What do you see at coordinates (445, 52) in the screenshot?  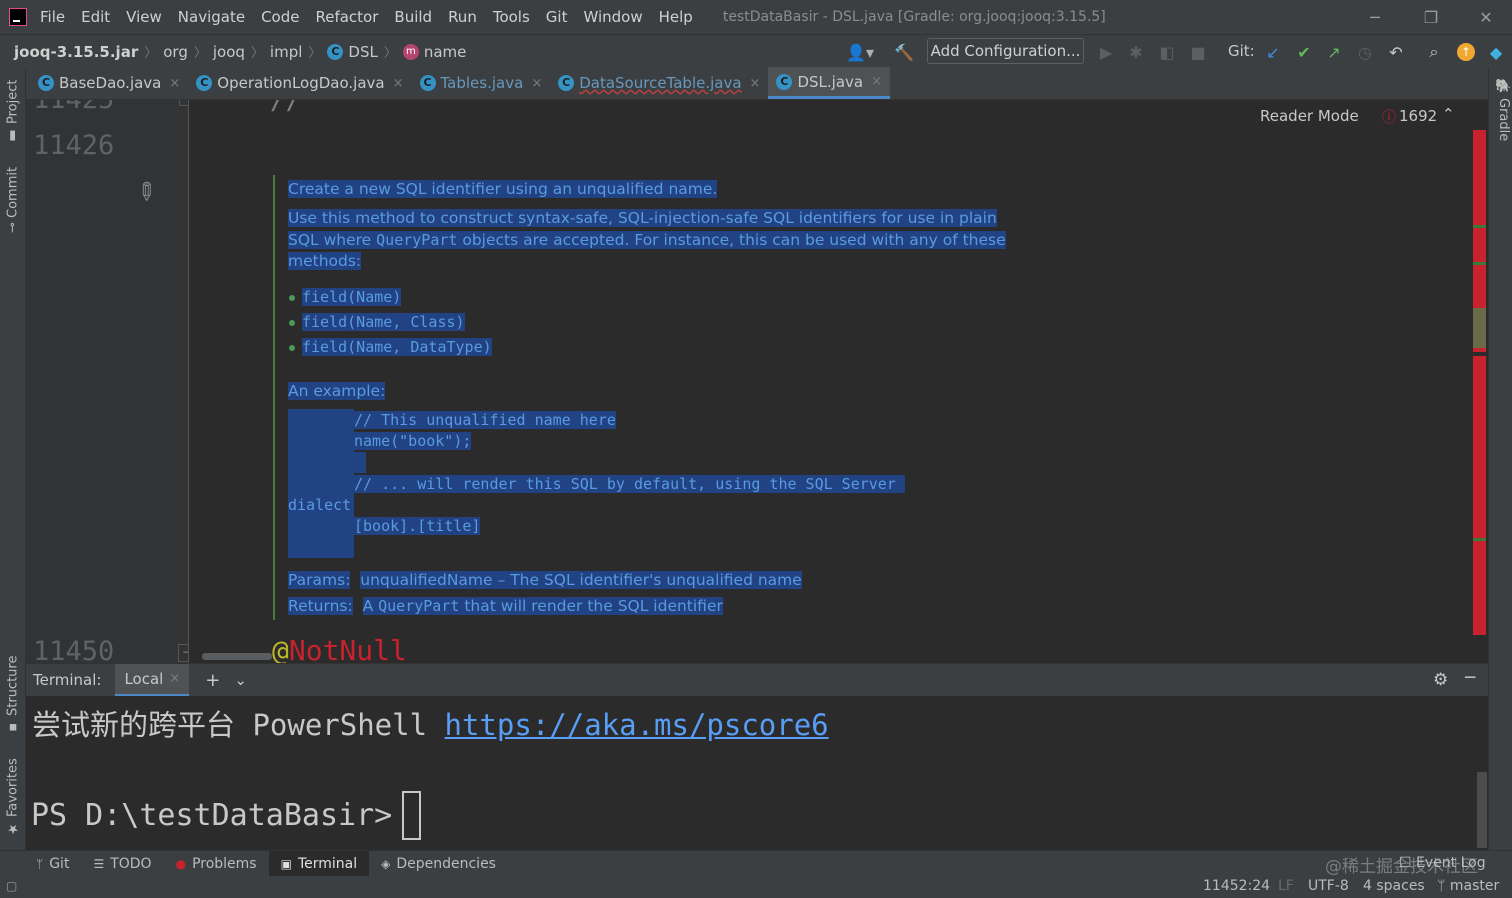 I see `breadcrumb-name: name` at bounding box center [445, 52].